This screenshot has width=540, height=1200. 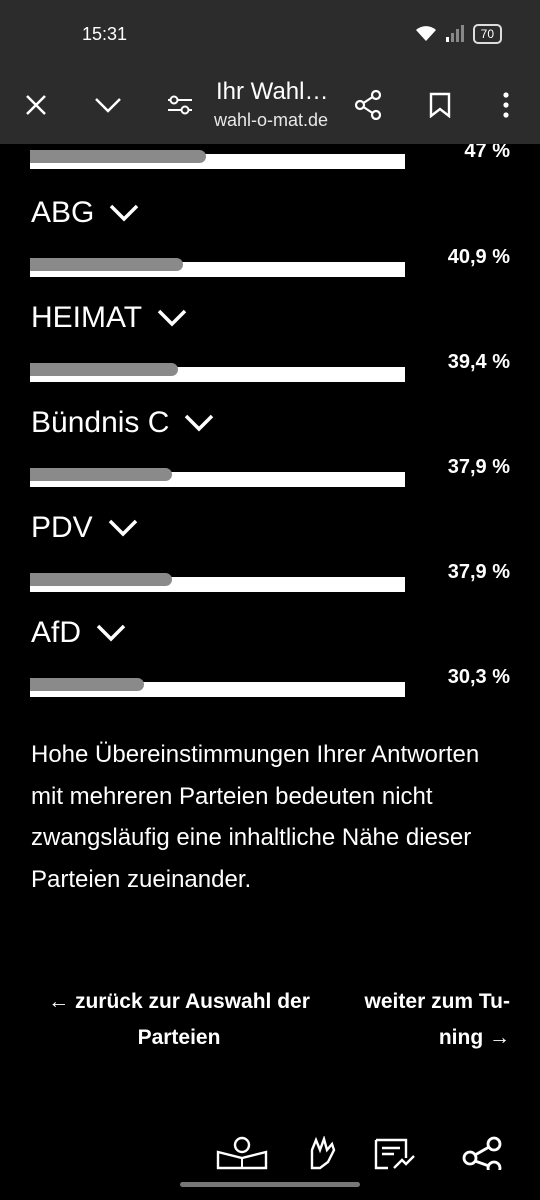 What do you see at coordinates (420, 1020) in the screenshot?
I see `continue-to-tuning-link: weiter zum Tu-ning →` at bounding box center [420, 1020].